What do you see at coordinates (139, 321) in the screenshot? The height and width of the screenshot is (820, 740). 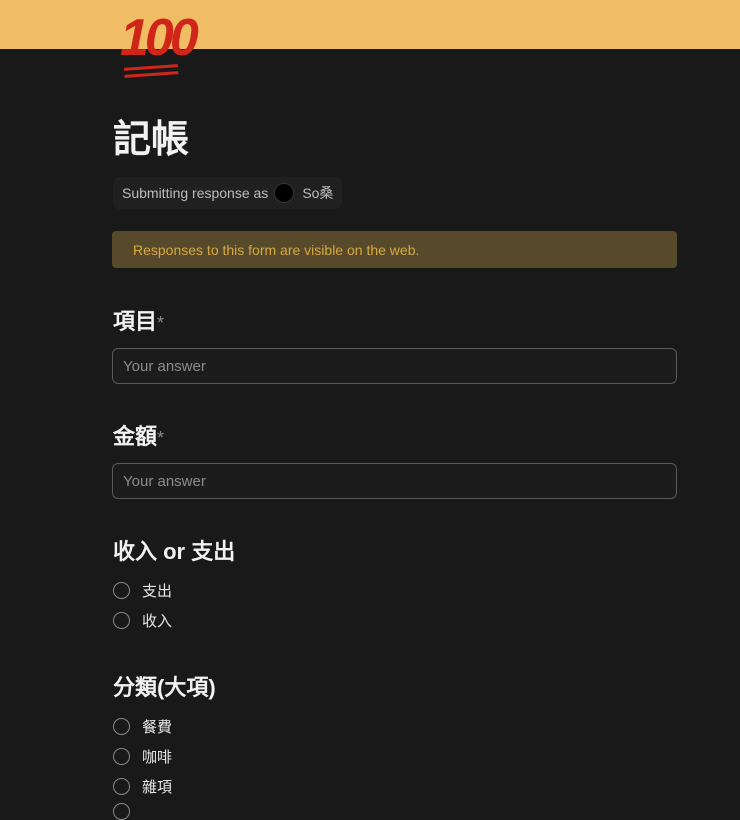 I see `question-label: 項目*` at bounding box center [139, 321].